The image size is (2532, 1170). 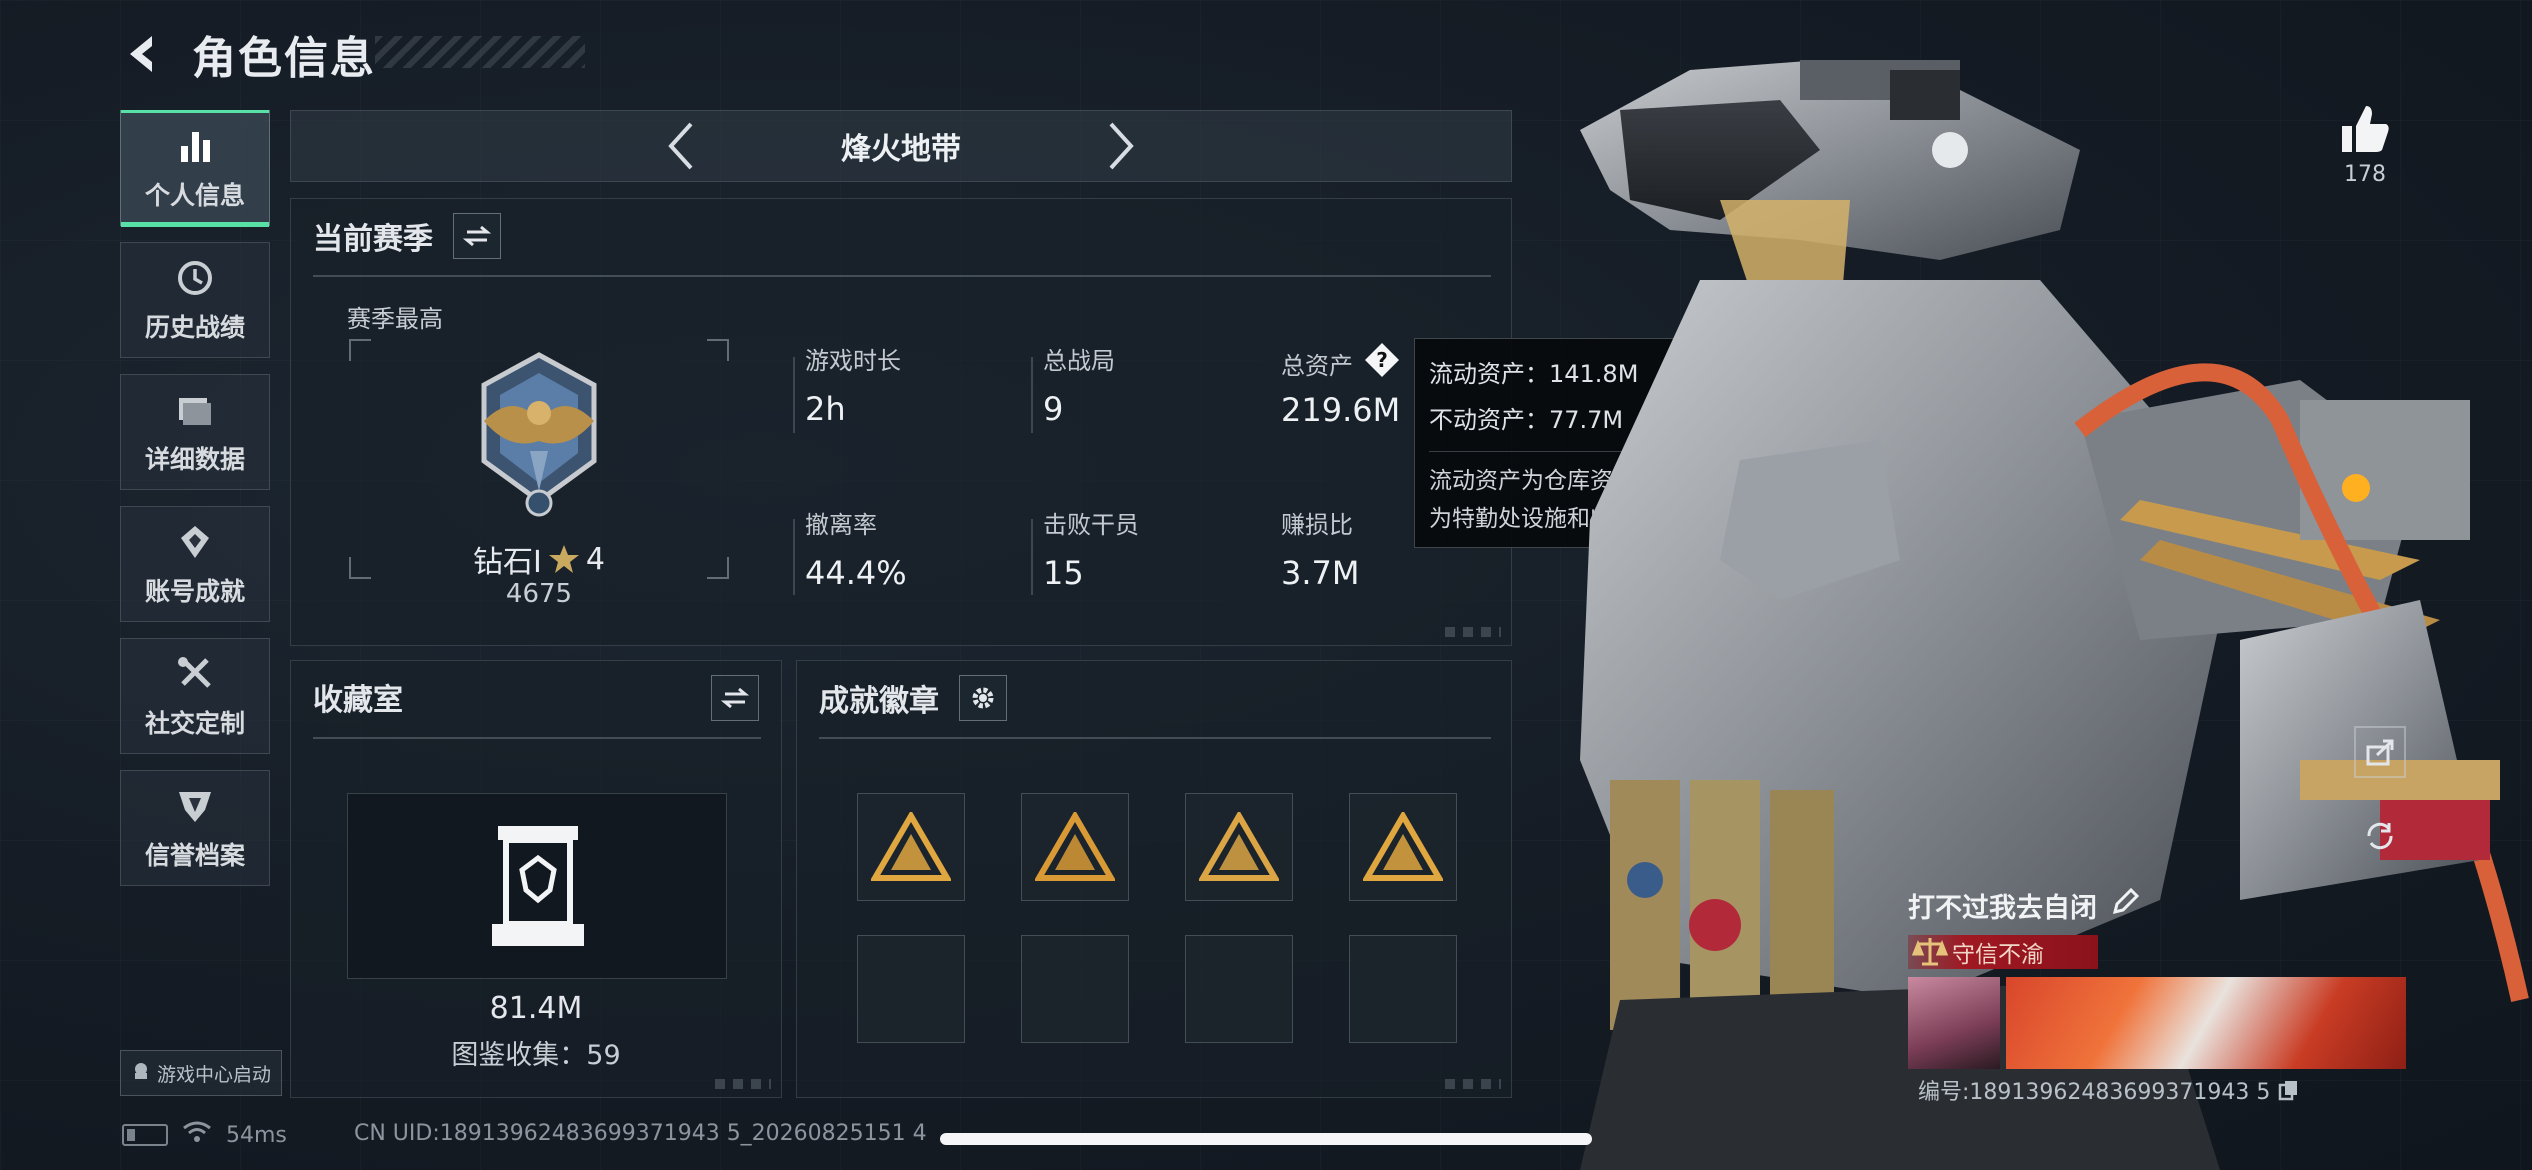 I want to click on credit-icon, so click(x=195, y=806).